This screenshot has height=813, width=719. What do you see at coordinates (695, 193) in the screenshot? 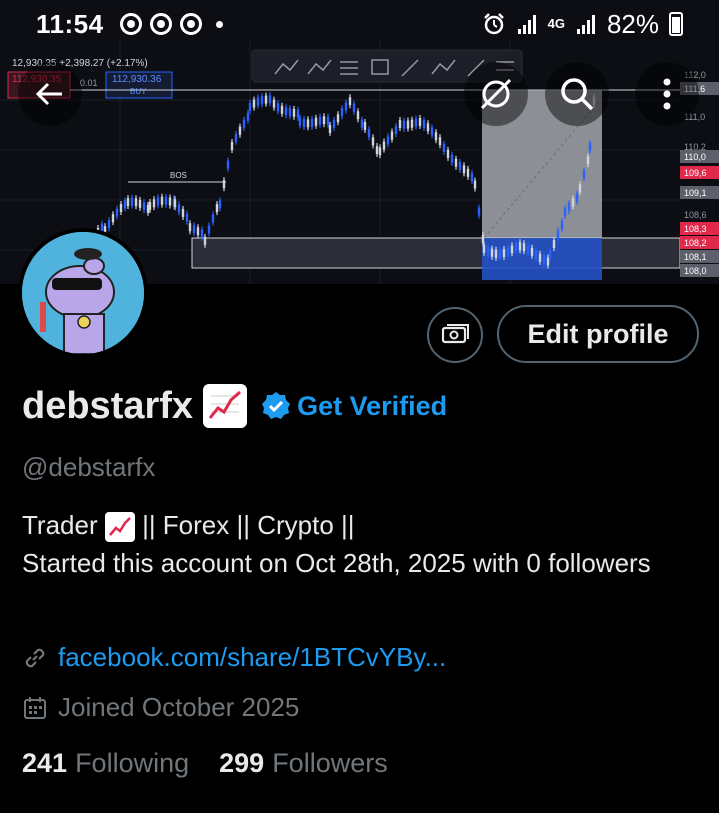
I see `axis-tick-label: 109,1` at bounding box center [695, 193].